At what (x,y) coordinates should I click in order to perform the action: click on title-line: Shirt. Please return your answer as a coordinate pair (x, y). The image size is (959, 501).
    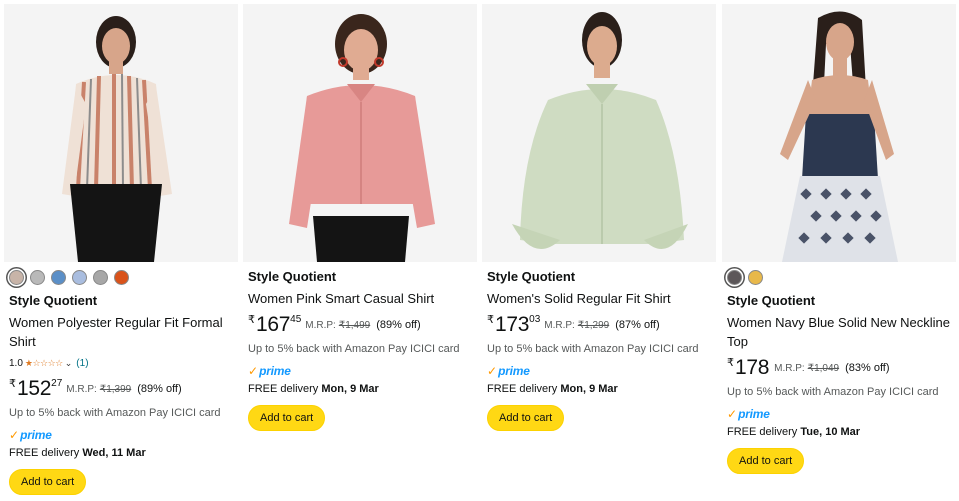
    Looking at the image, I should click on (22, 341).